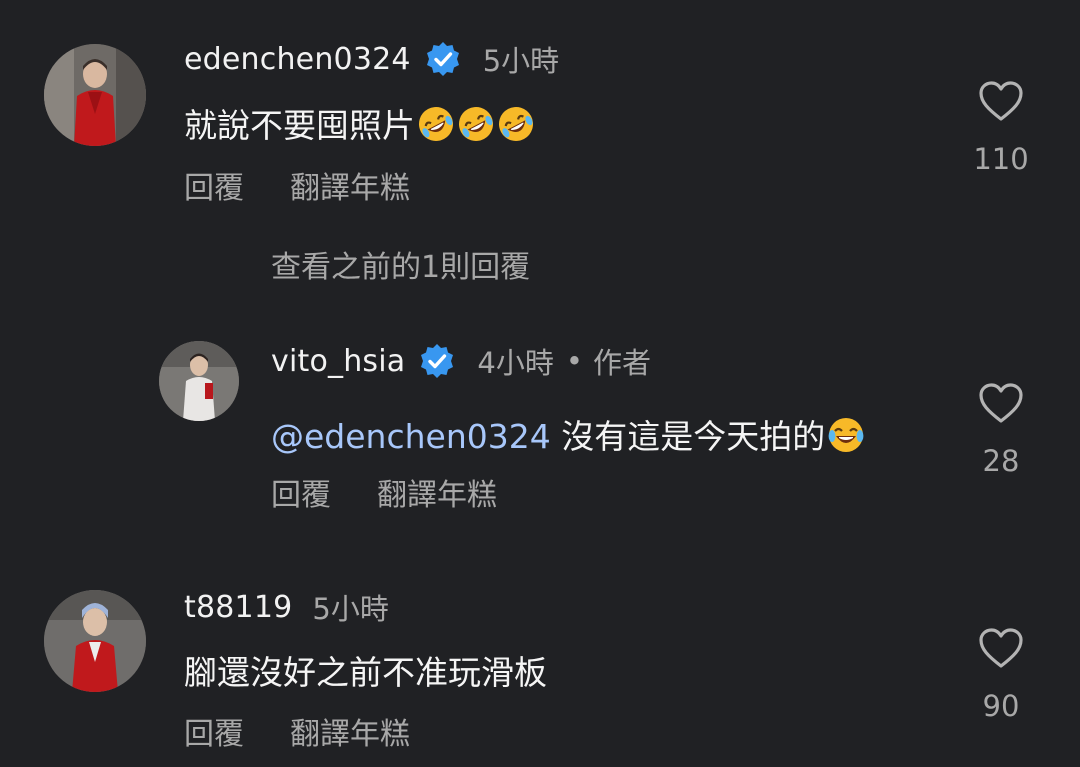  What do you see at coordinates (299, 125) in the screenshot?
I see `comment-text-content: 就說不要囤照片` at bounding box center [299, 125].